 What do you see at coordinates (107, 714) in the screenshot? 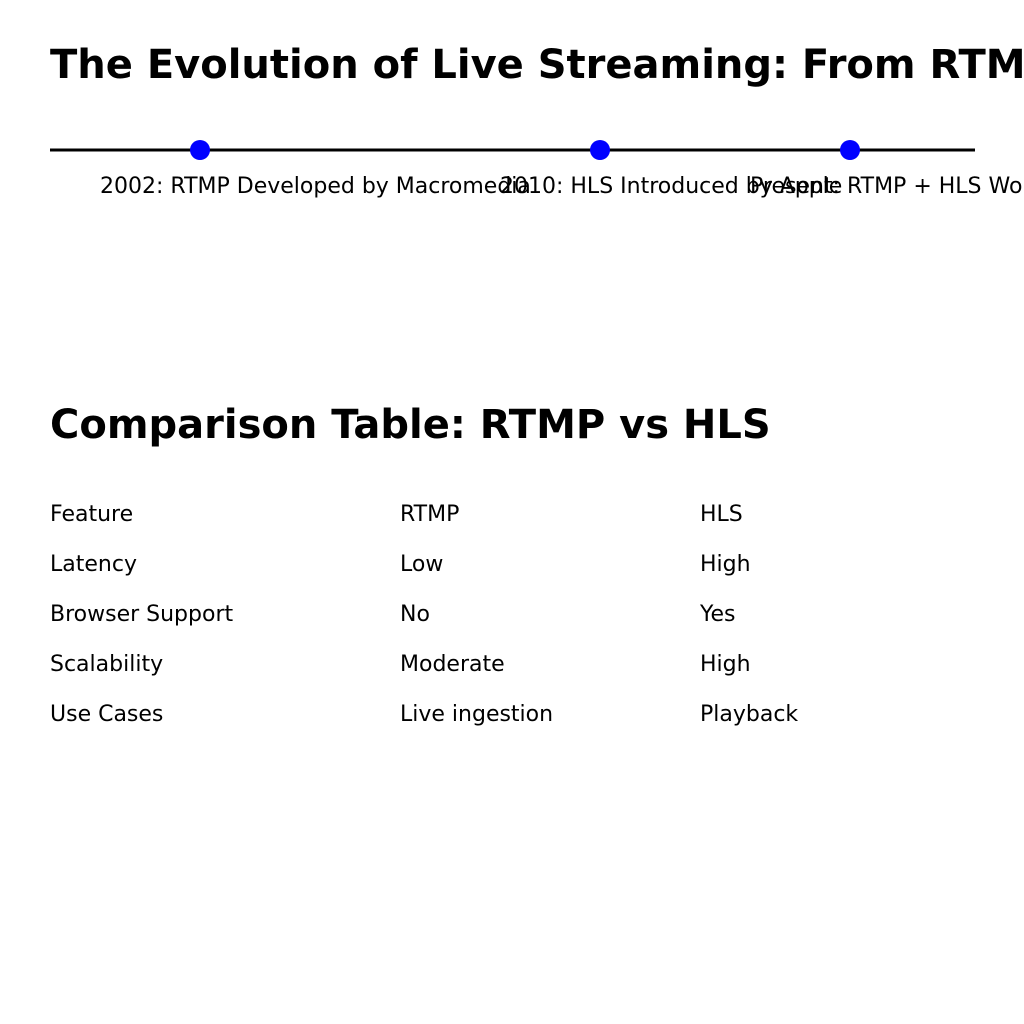
I see `feature-cell: Use Cases` at bounding box center [107, 714].